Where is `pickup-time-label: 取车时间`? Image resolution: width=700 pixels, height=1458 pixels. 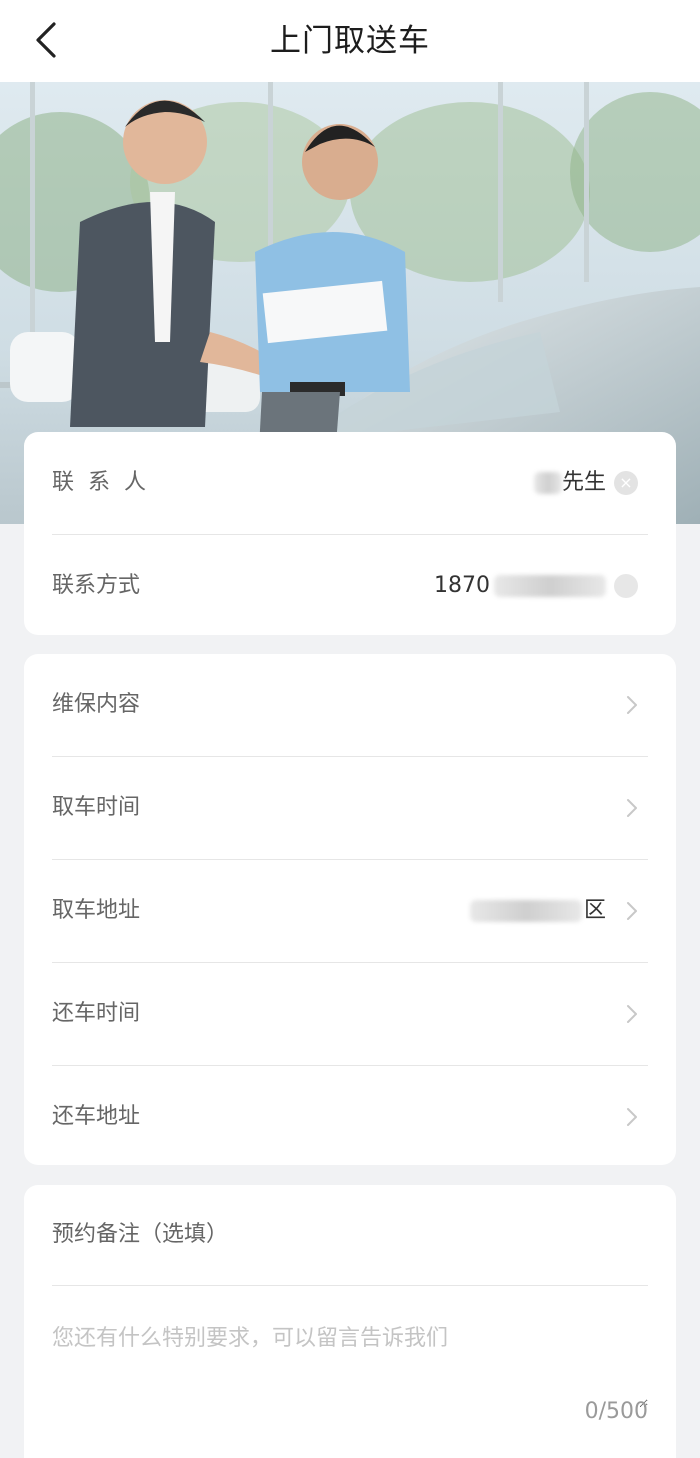 pickup-time-label: 取车时间 is located at coordinates (96, 807).